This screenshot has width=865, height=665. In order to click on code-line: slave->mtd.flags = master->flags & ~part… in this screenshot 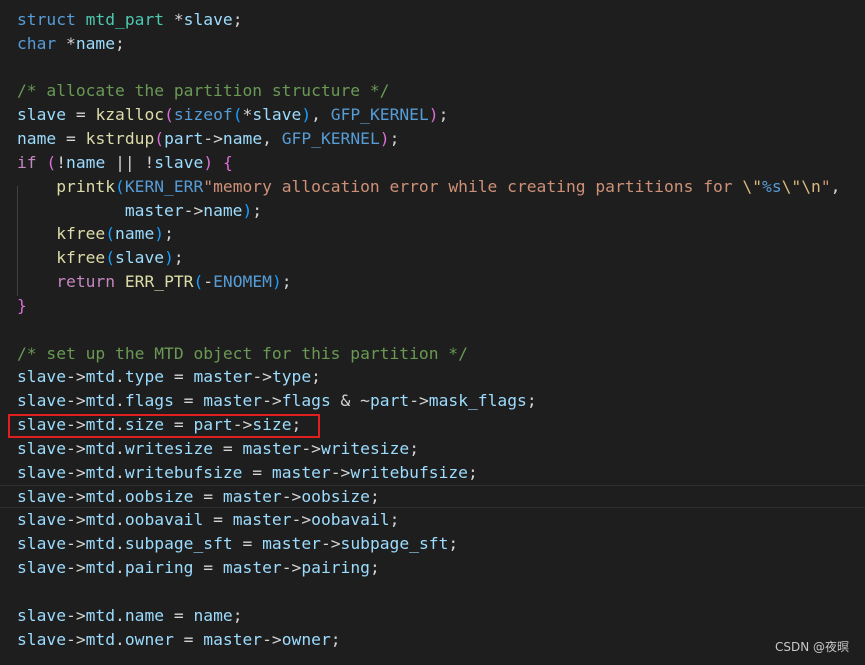, I will do `click(432, 401)`.